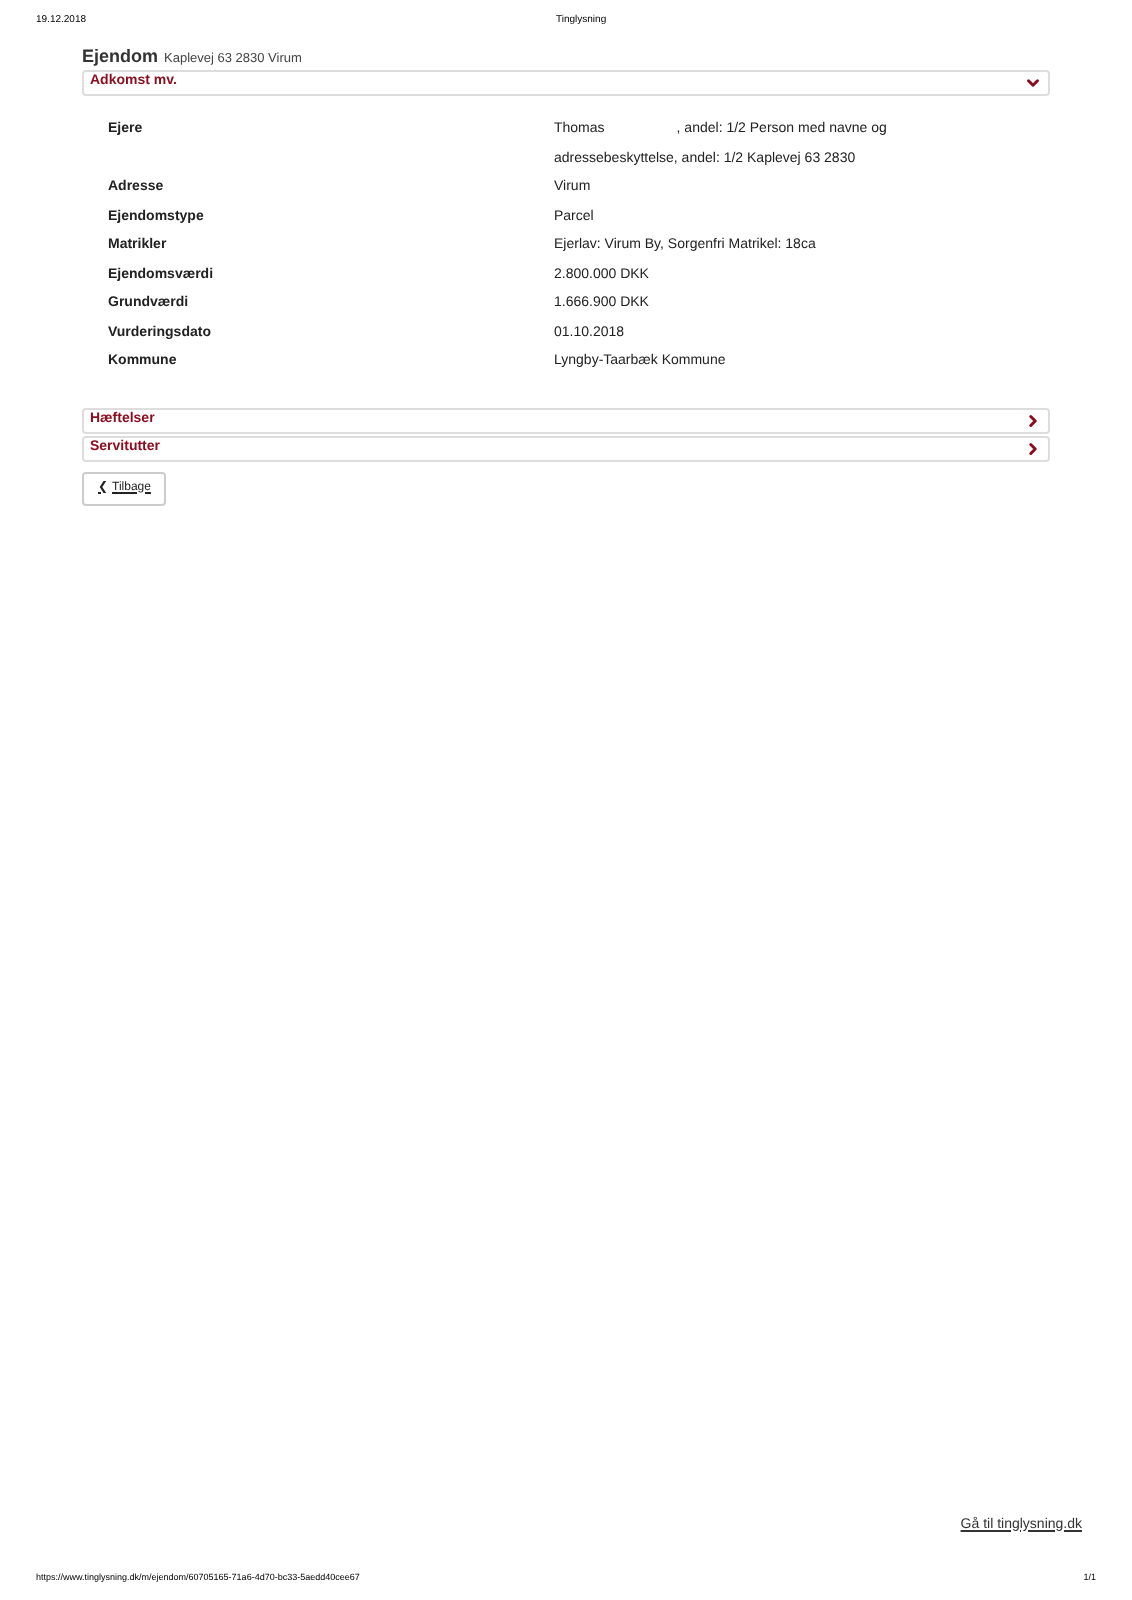 This screenshot has height=1600, width=1132. Describe the element at coordinates (1033, 83) in the screenshot. I see `chevron-down-icon` at that location.